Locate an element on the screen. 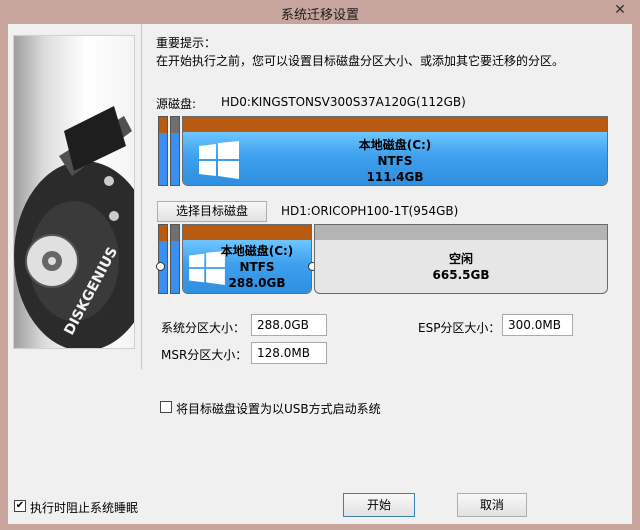  esp-size-input: 300.0MB is located at coordinates (537, 325).